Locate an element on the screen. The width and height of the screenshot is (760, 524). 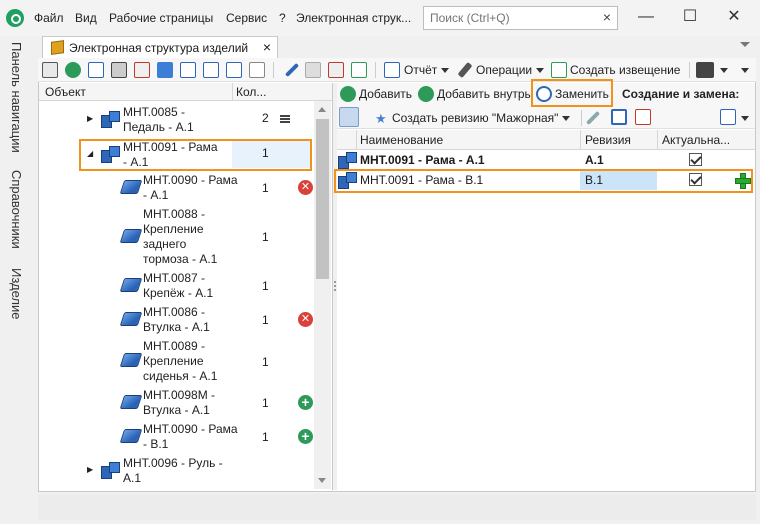
tree-row: МНТ.0098М - Втулка - А.1 1 + is located at coordinates (177, 403).